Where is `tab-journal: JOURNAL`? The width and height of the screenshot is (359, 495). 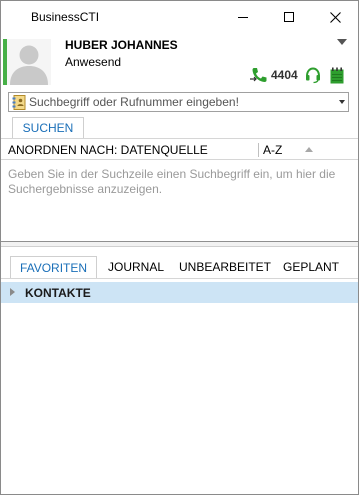
tab-journal: JOURNAL is located at coordinates (136, 267).